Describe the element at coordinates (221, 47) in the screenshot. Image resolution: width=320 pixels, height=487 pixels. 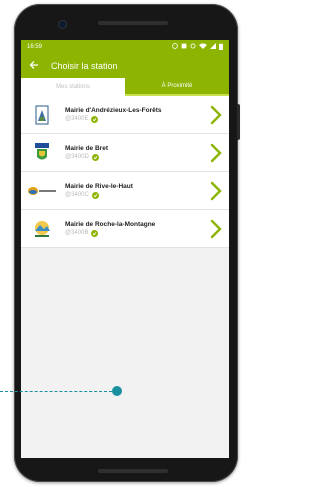
I see `battery-icon` at that location.